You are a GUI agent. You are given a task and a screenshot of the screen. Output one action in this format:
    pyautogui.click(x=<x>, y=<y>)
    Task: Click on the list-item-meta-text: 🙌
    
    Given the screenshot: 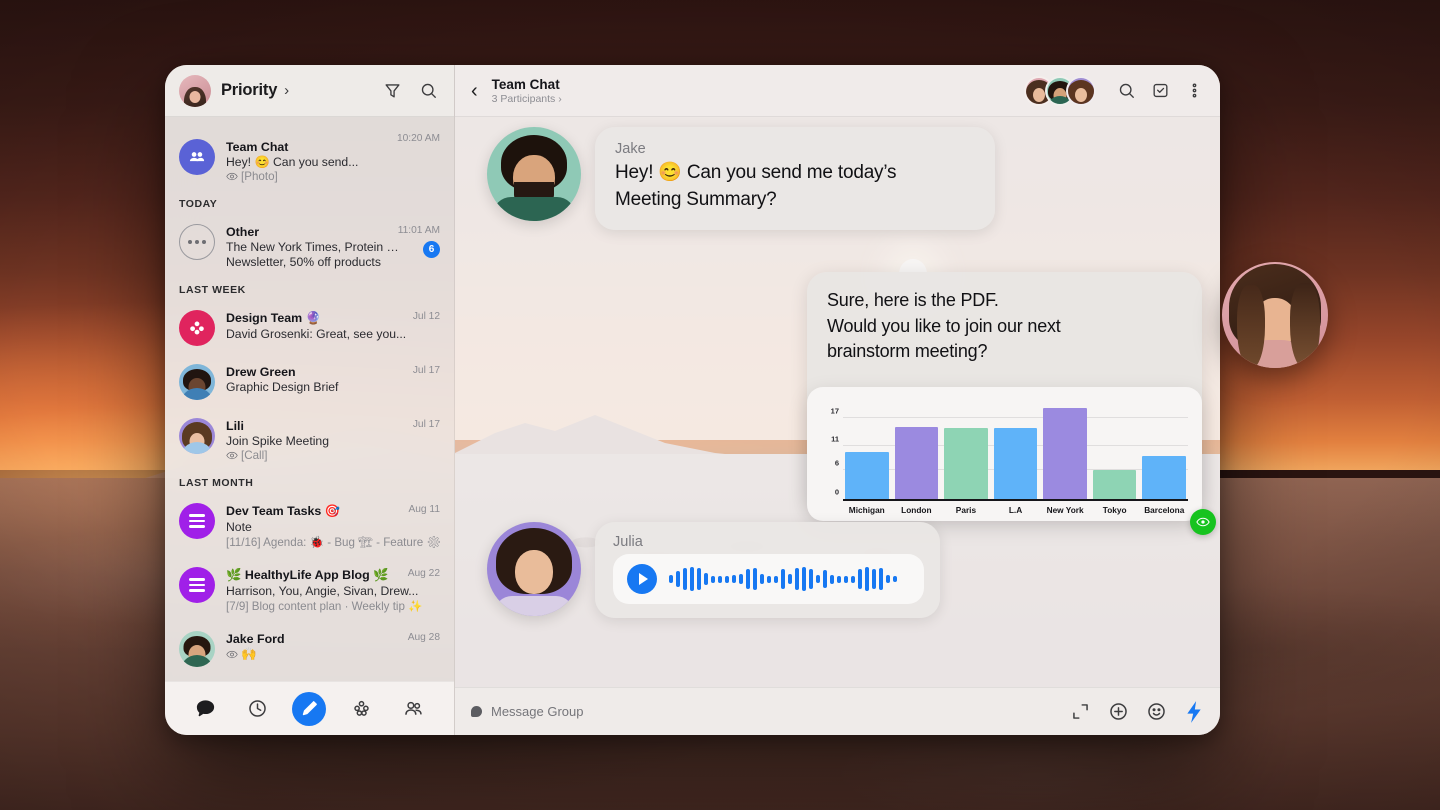 What is the action you would take?
    pyautogui.click(x=249, y=654)
    